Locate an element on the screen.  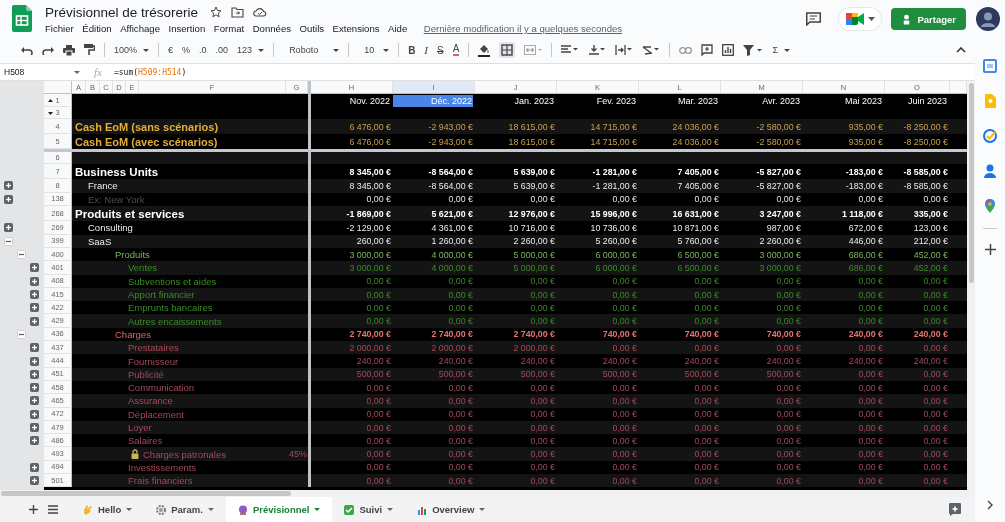
caret-icon is located at coordinates (77, 72).